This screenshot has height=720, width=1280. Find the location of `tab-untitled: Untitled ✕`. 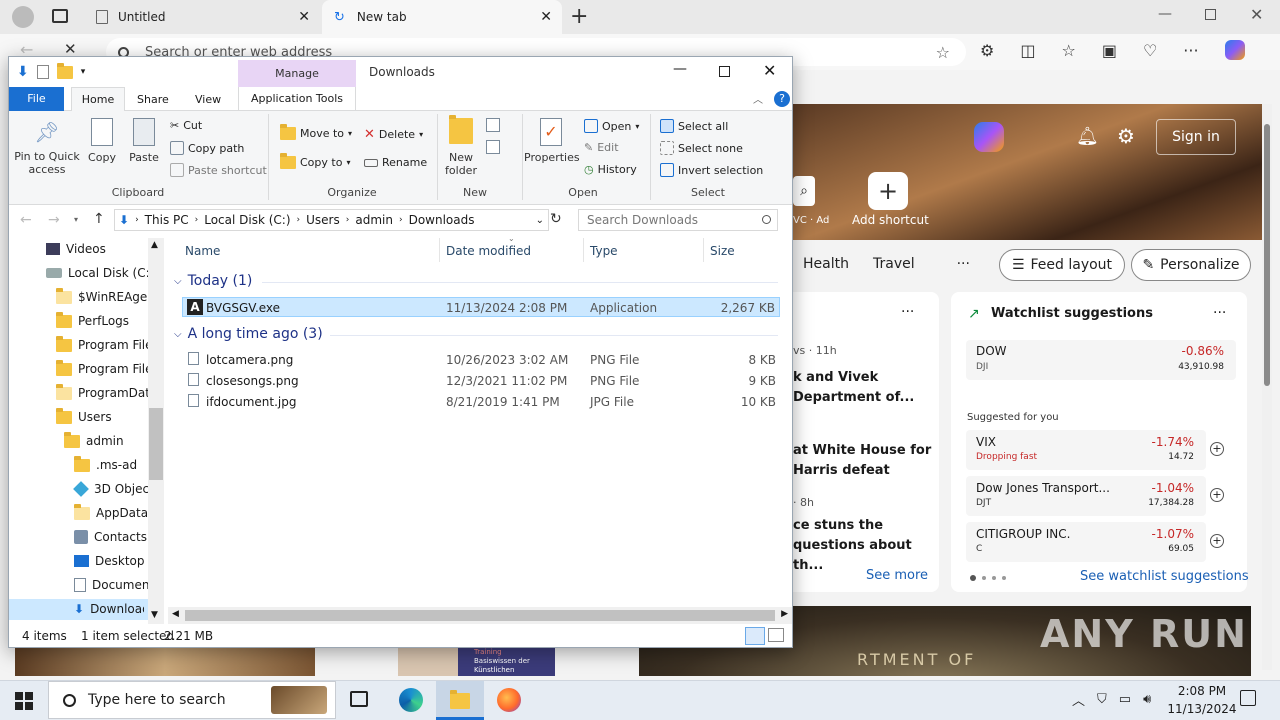

tab-untitled: Untitled ✕ is located at coordinates (202, 17).